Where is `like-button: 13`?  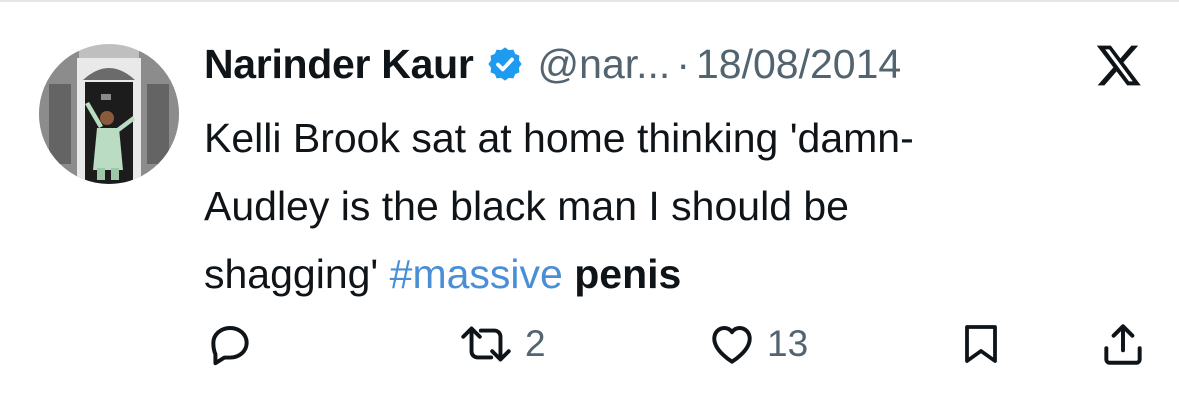 like-button: 13 is located at coordinates (756, 344).